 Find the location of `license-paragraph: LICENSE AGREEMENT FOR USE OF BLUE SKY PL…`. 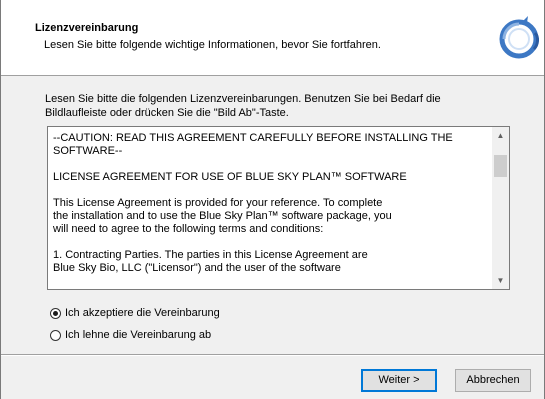

license-paragraph: LICENSE AGREEMENT FOR USE OF BLUE SKY PL… is located at coordinates (230, 177).